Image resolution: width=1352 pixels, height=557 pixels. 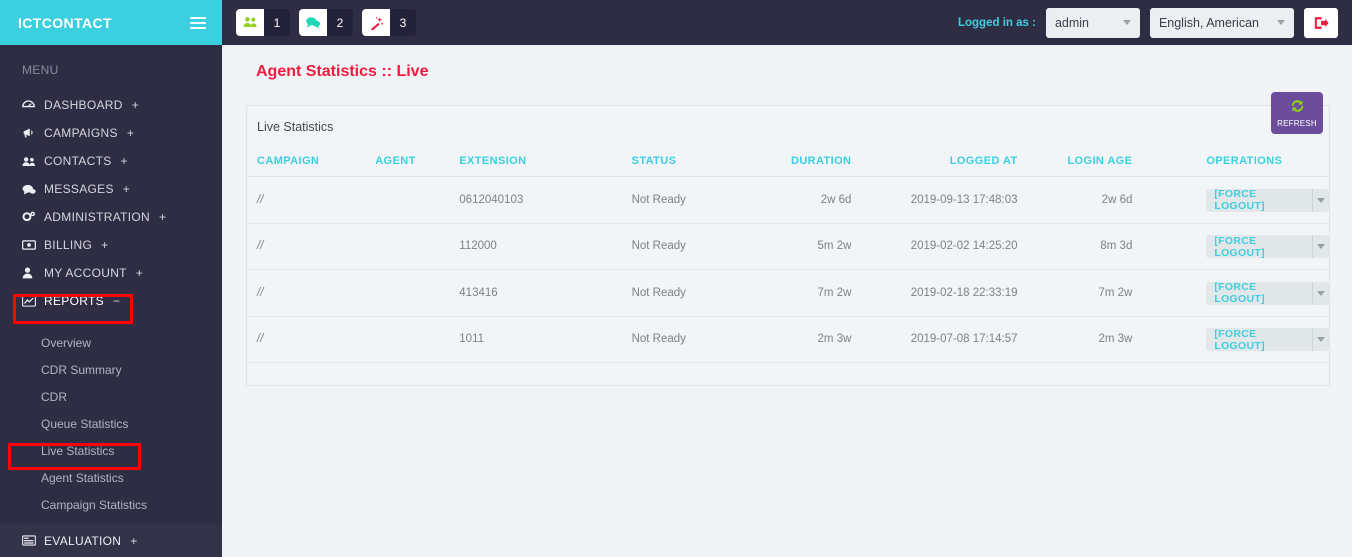 I want to click on column-header-extension: EXTENSION, so click(x=545, y=162).